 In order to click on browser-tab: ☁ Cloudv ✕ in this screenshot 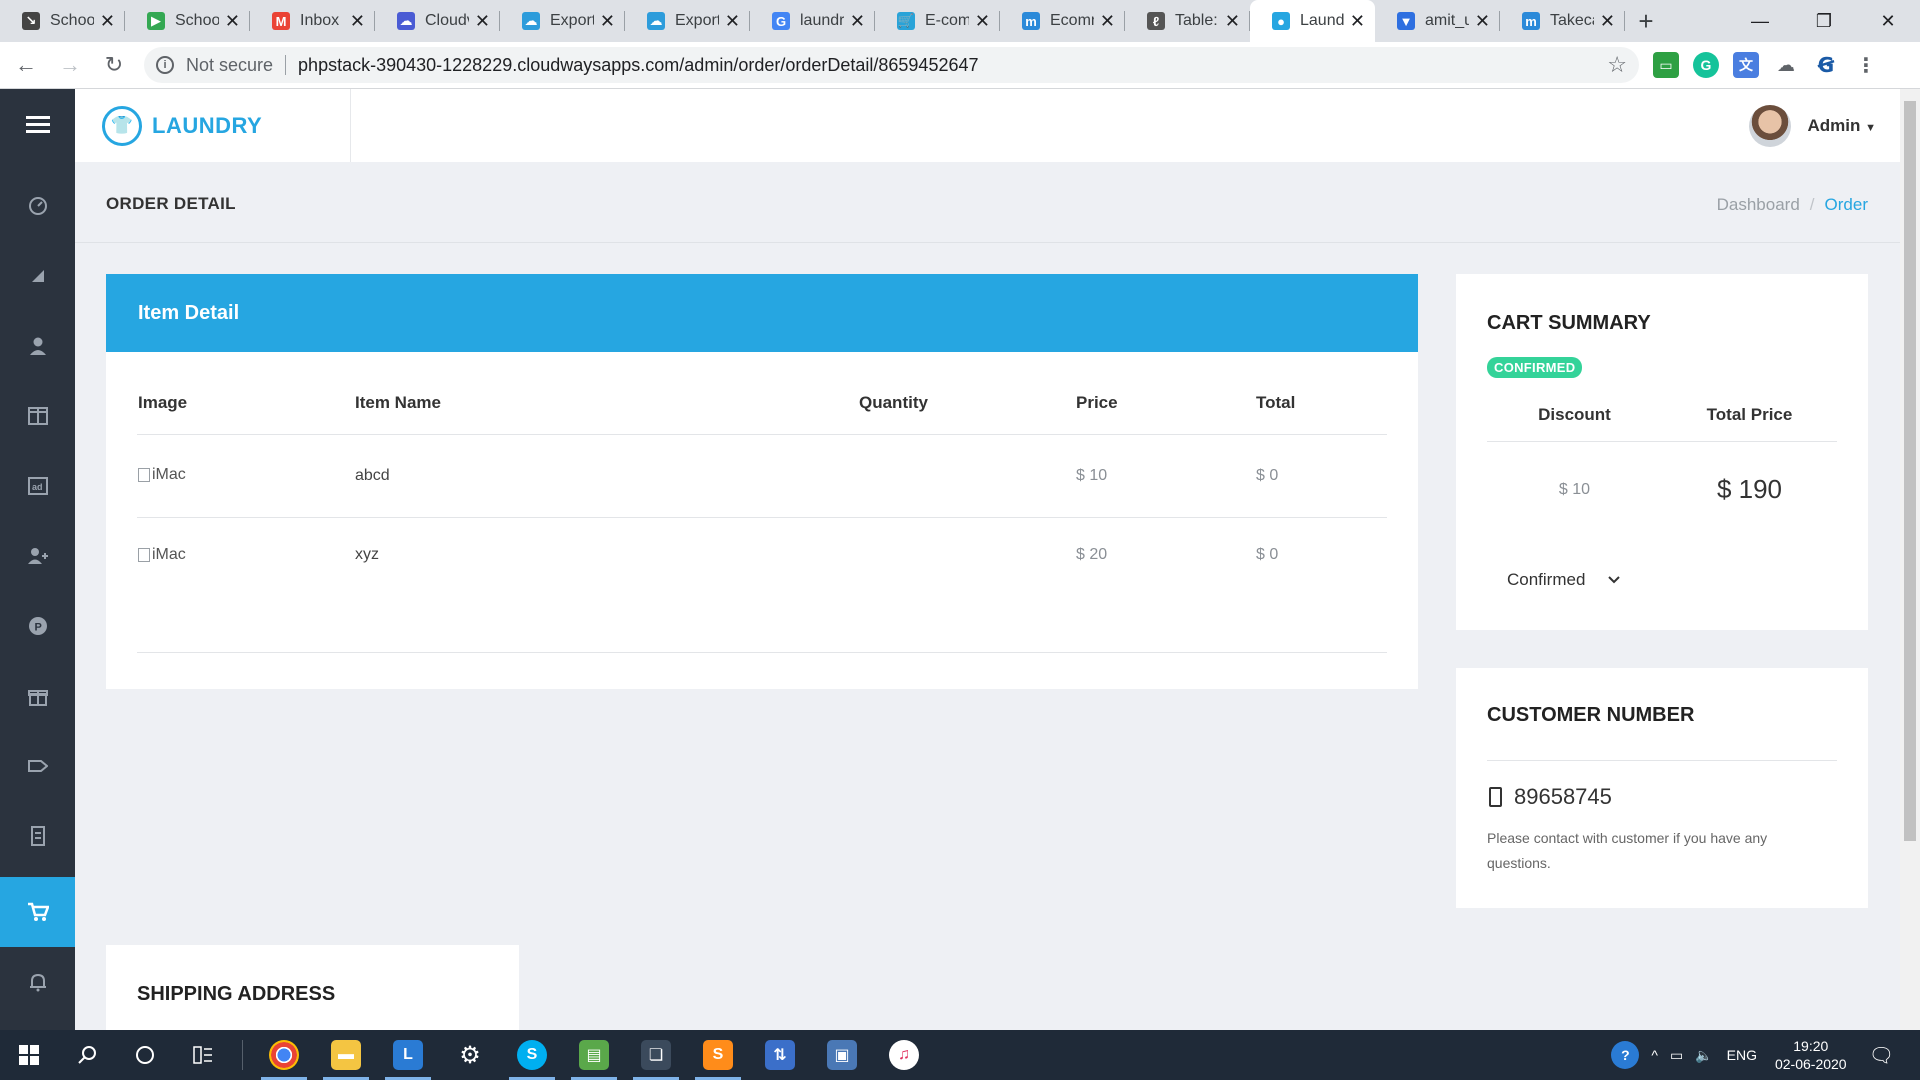, I will do `click(437, 21)`.